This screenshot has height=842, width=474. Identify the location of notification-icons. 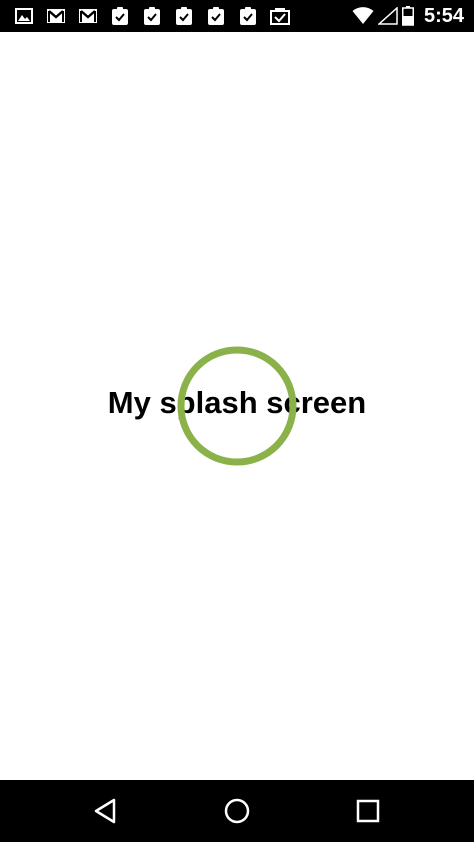
(152, 16).